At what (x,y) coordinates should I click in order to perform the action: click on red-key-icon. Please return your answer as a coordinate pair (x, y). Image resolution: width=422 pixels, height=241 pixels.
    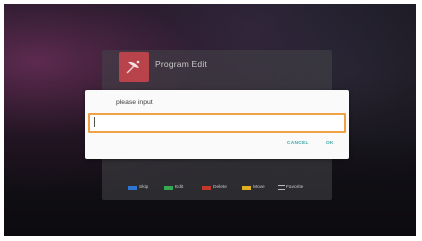
    Looking at the image, I should click on (206, 187).